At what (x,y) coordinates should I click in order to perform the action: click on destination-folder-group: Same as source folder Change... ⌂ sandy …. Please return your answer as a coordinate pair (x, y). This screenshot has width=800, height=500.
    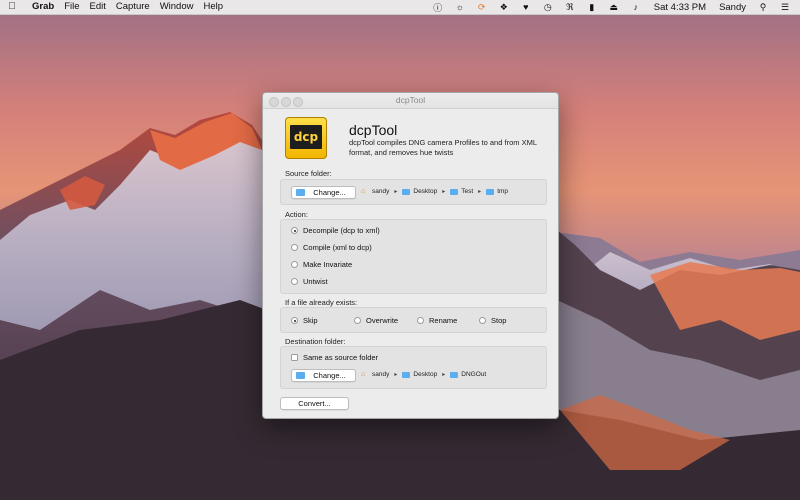
    Looking at the image, I should click on (413, 367).